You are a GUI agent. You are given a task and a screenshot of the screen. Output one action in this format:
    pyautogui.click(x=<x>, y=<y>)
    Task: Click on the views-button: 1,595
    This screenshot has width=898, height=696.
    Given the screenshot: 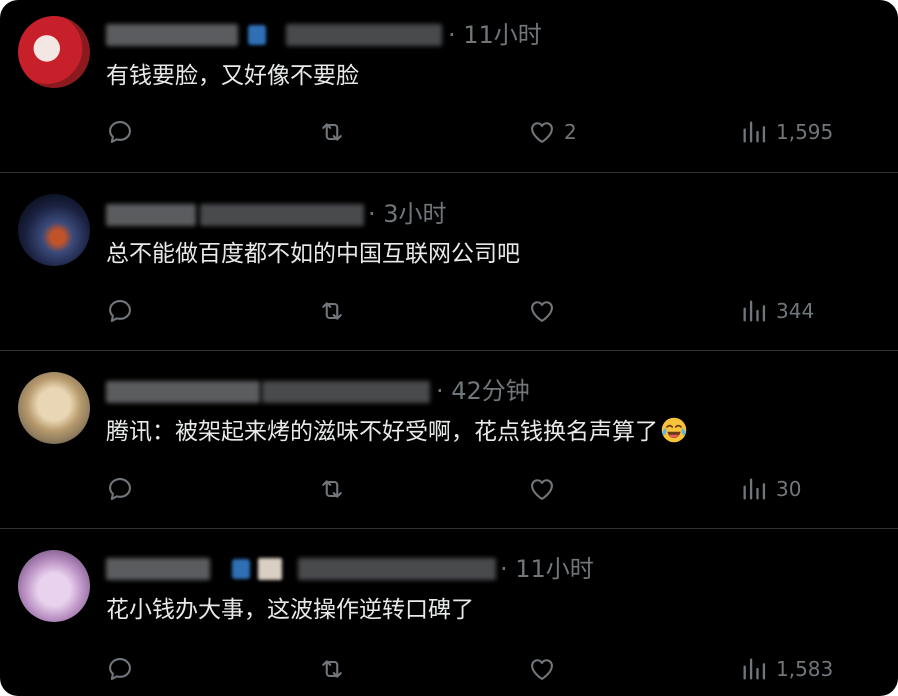 What is the action you would take?
    pyautogui.click(x=786, y=132)
    